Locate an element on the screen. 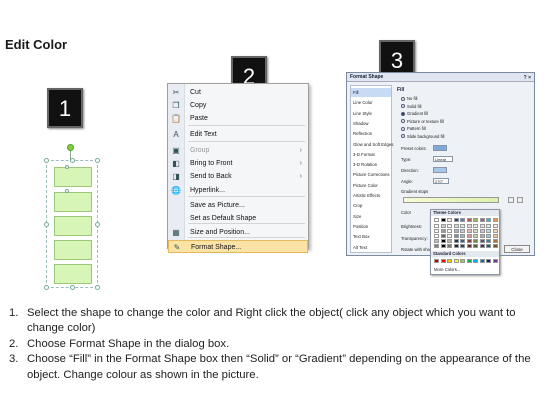  angle-input: 270° is located at coordinates (441, 181).